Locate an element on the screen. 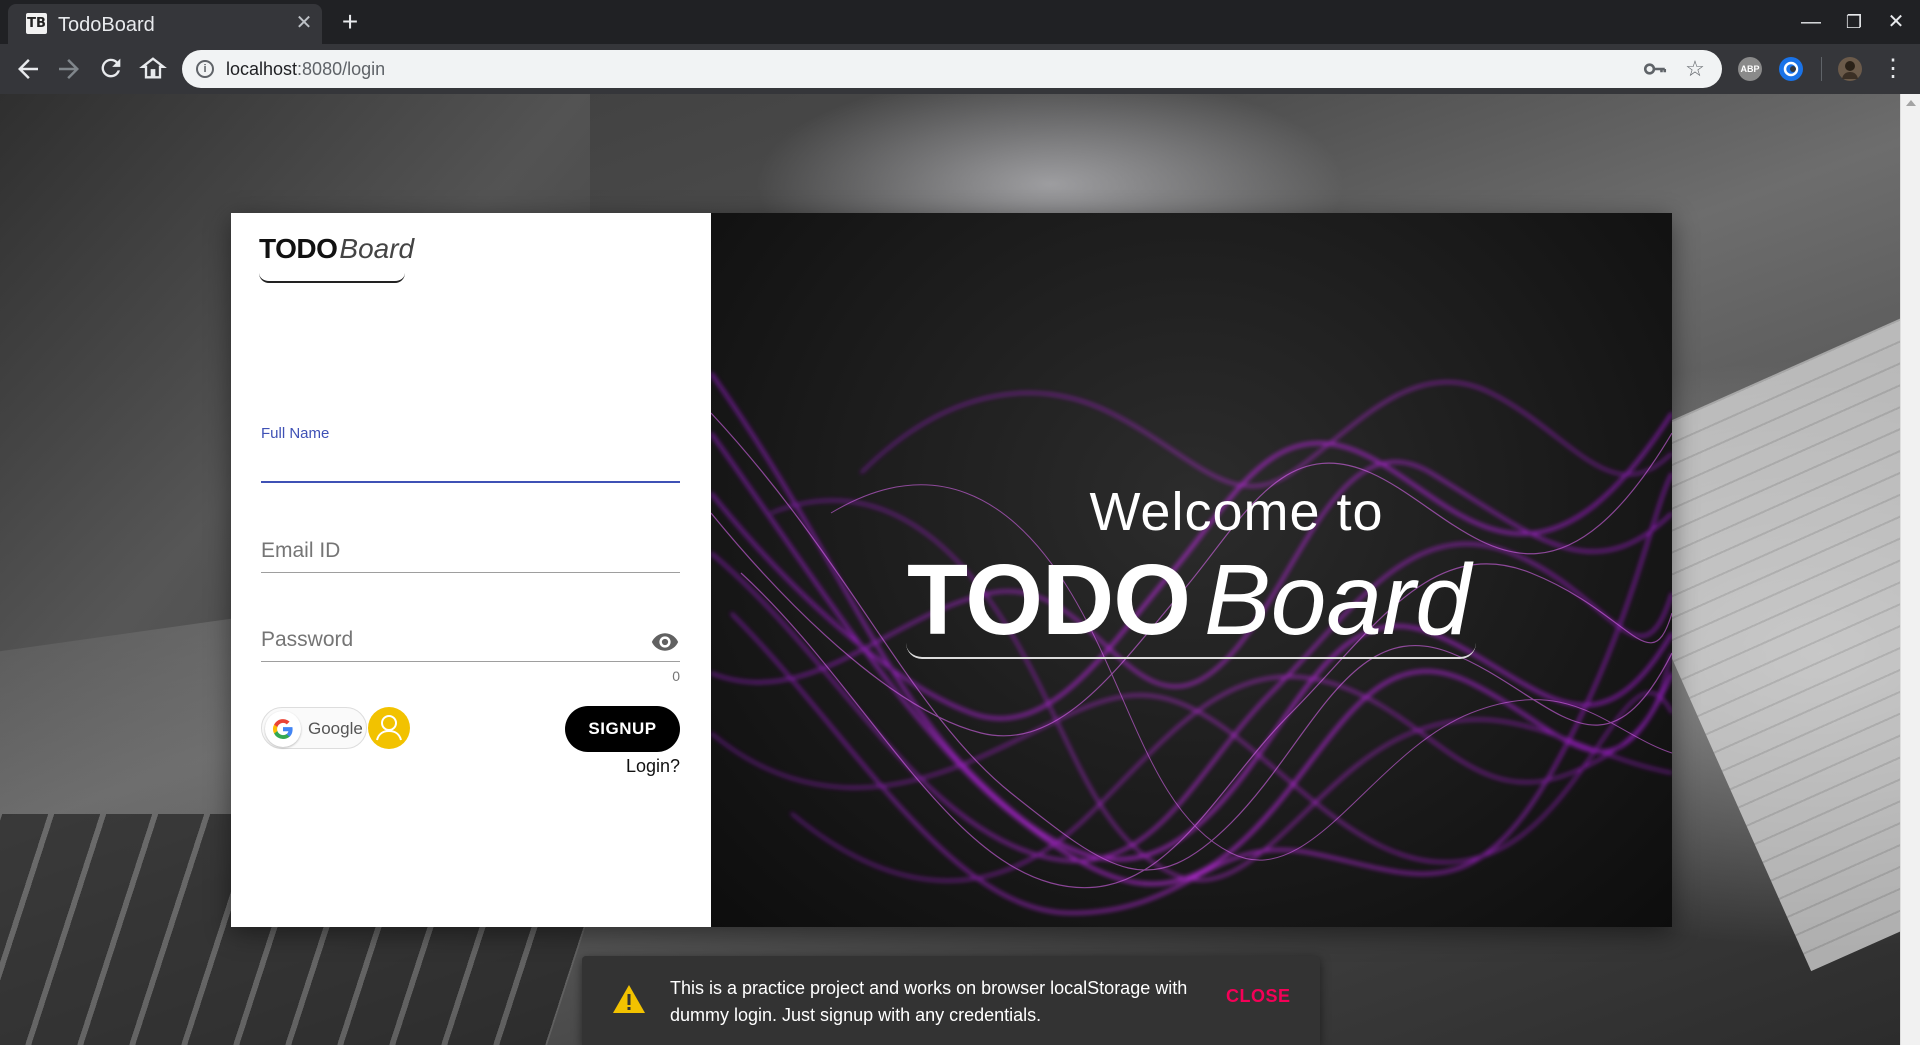 Image resolution: width=1920 pixels, height=1045 pixels. back-button is located at coordinates (28, 69).